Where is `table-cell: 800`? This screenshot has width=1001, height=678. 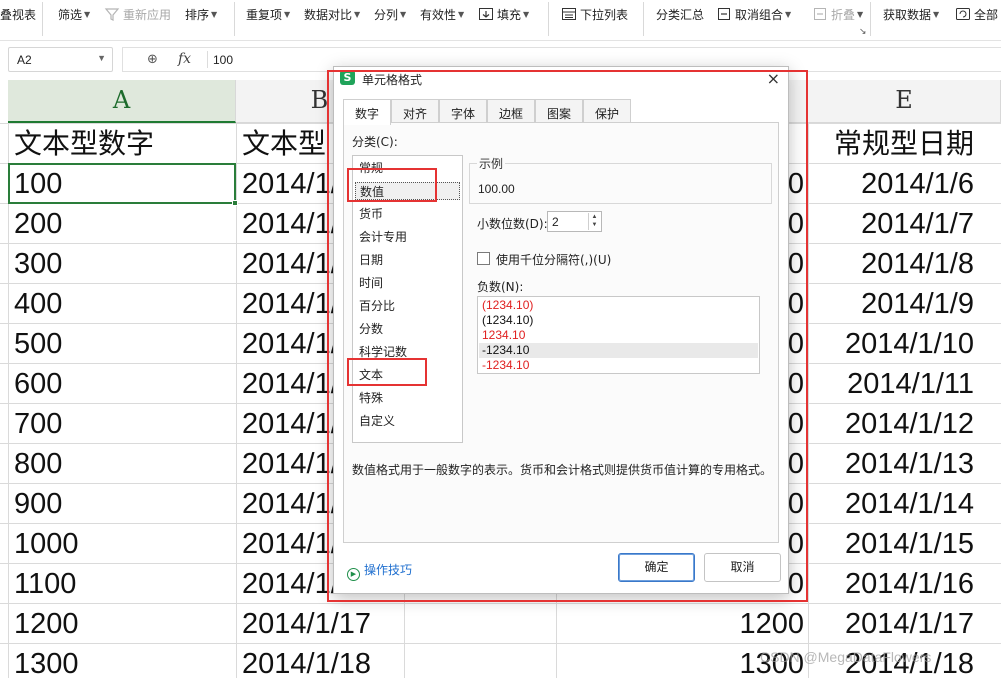 table-cell: 800 is located at coordinates (125, 464).